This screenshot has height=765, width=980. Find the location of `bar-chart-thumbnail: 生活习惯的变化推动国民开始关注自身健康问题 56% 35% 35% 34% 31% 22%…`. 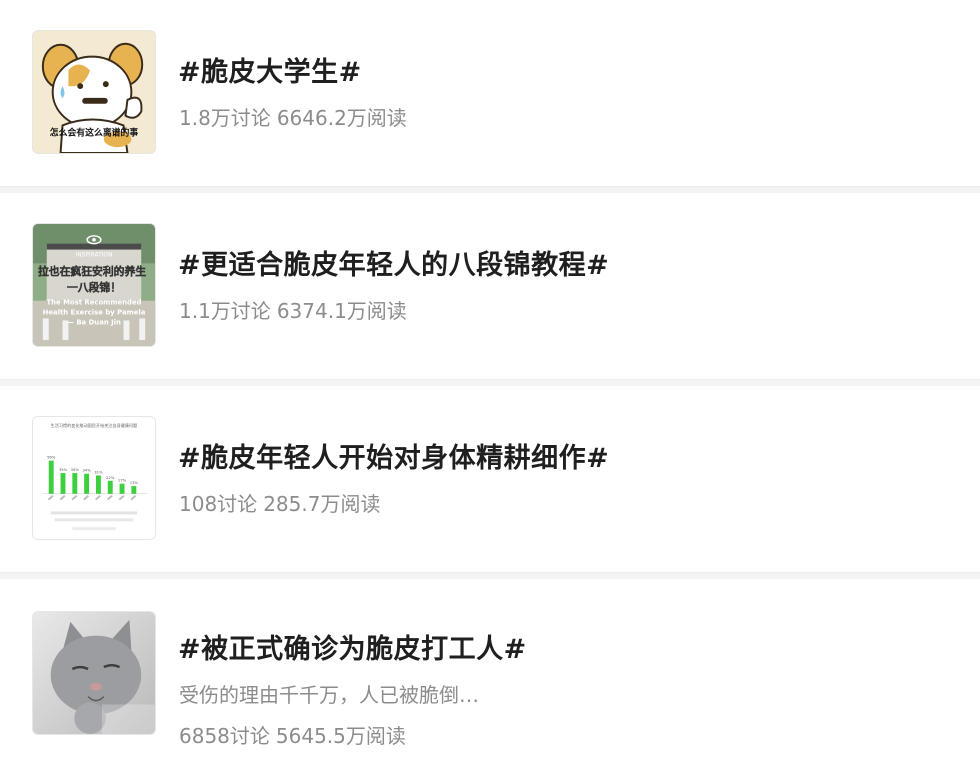

bar-chart-thumbnail: 生活习惯的变化推动国民开始关注自身健康问题 56% 35% 35% 34% 31% 22%… is located at coordinates (94, 478).